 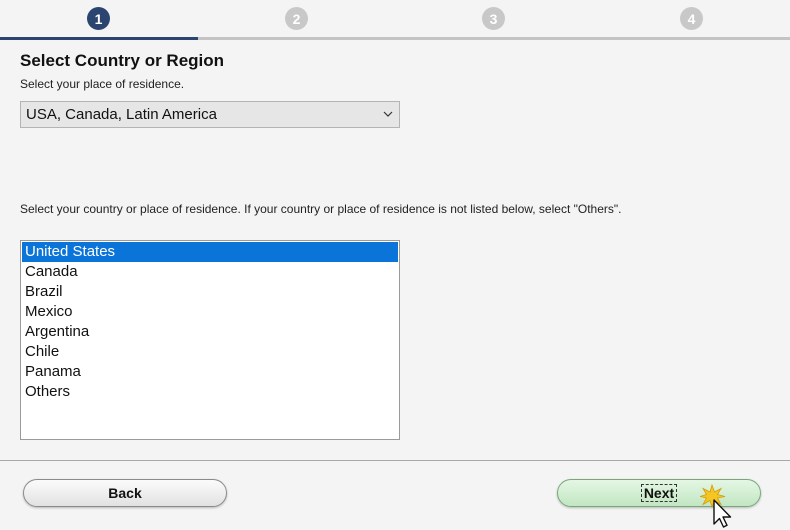 I want to click on back-button: Back, so click(x=125, y=493).